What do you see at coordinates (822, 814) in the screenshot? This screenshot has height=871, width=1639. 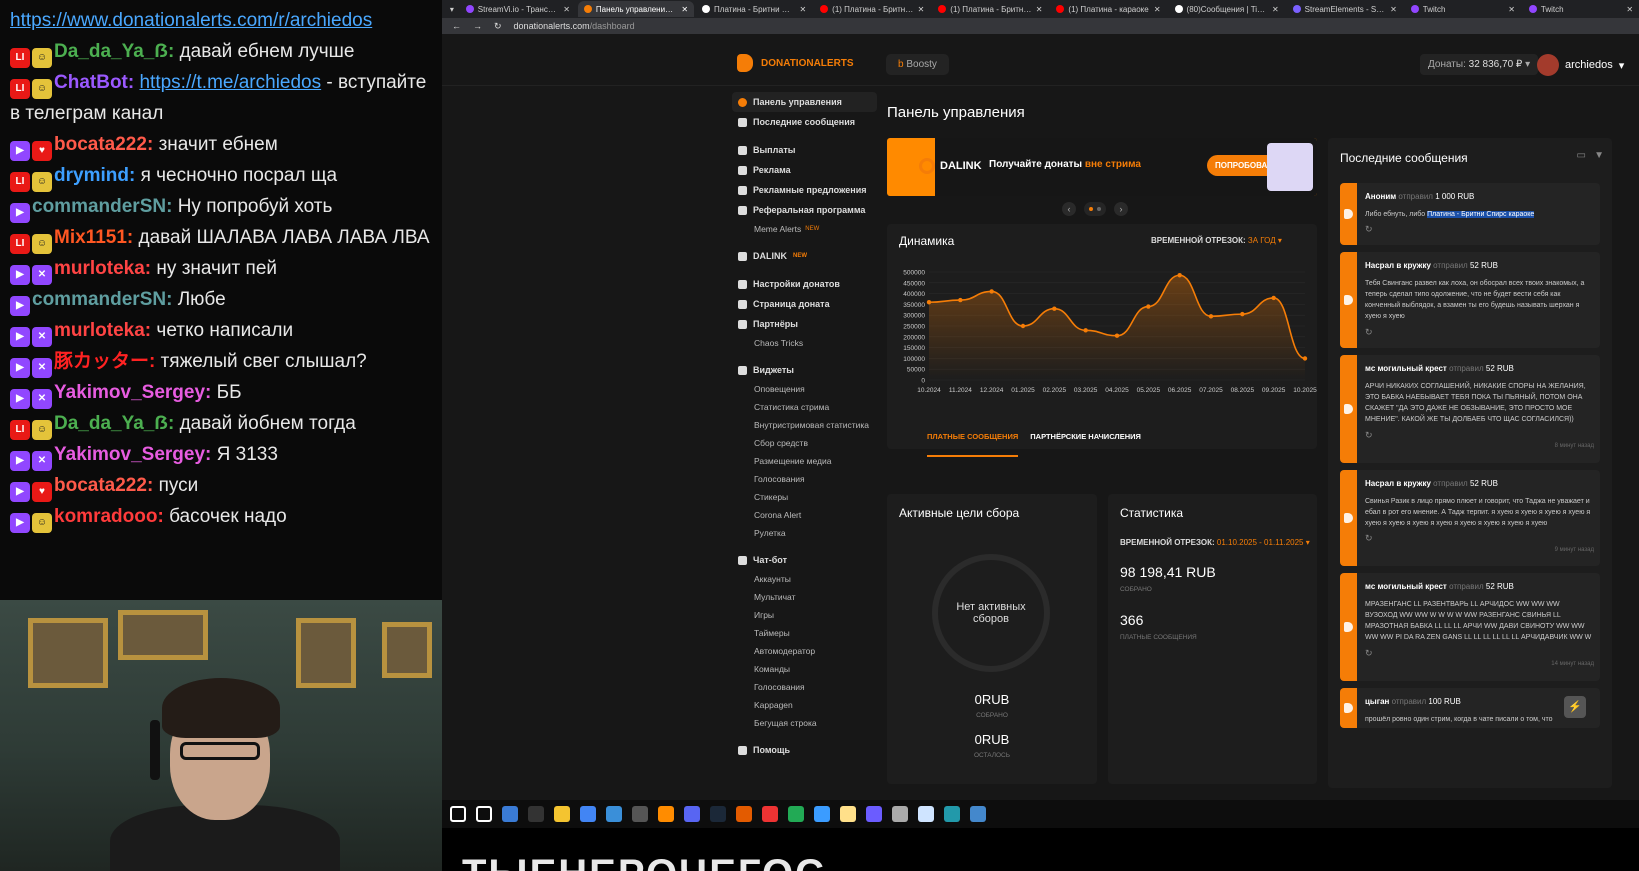 I see `telegram-icon` at bounding box center [822, 814].